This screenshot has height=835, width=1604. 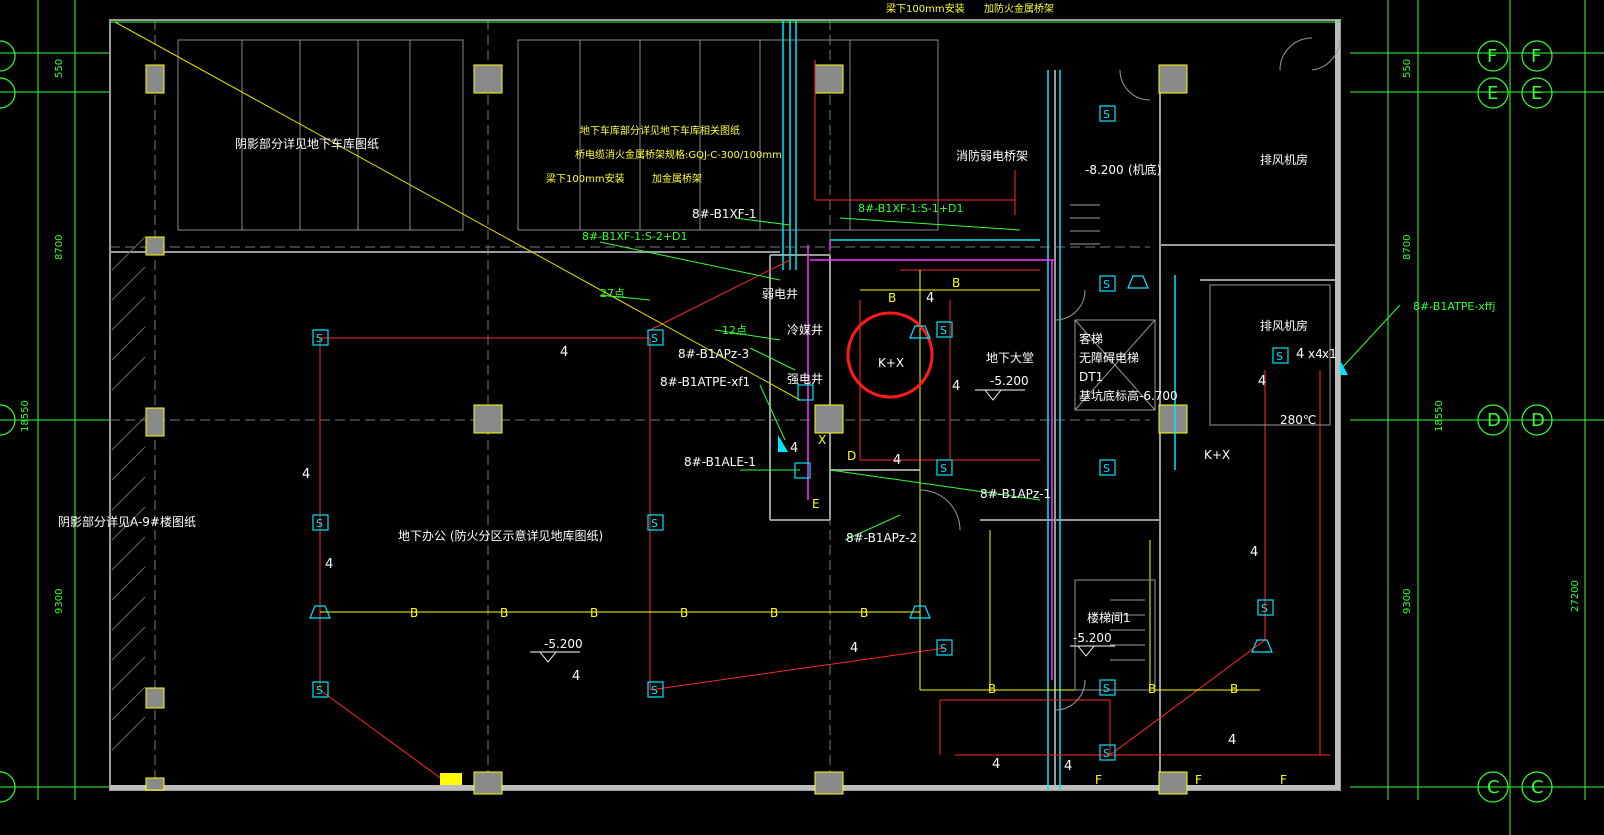 What do you see at coordinates (805, 379) in the screenshot?
I see `room-strong-shaft: 强电井` at bounding box center [805, 379].